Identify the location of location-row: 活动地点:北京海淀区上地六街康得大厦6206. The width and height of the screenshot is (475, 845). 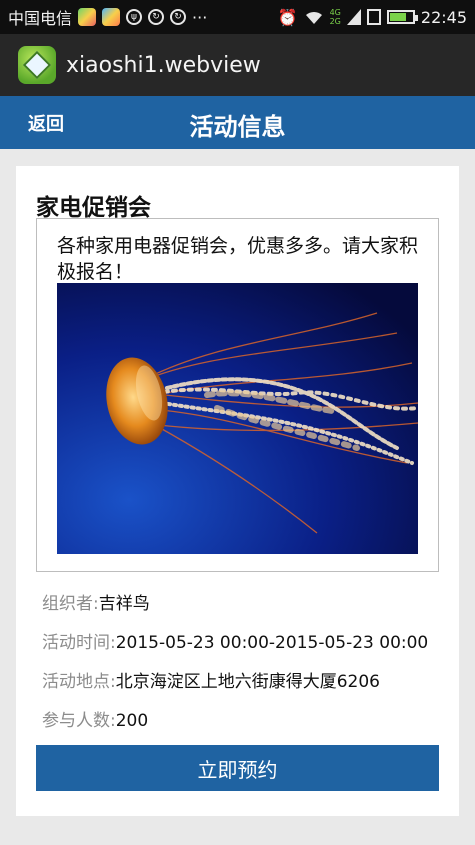
(211, 679).